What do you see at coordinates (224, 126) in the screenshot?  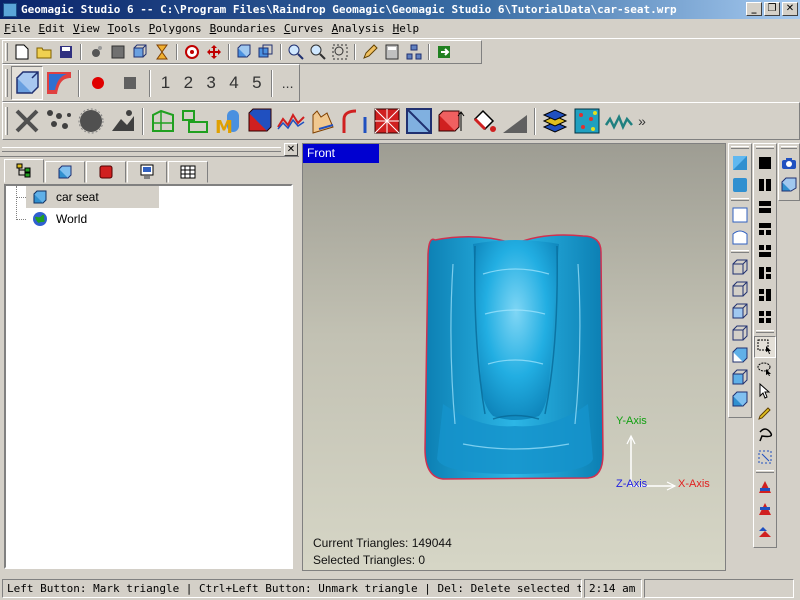 I see `svg-text: M` at bounding box center [224, 126].